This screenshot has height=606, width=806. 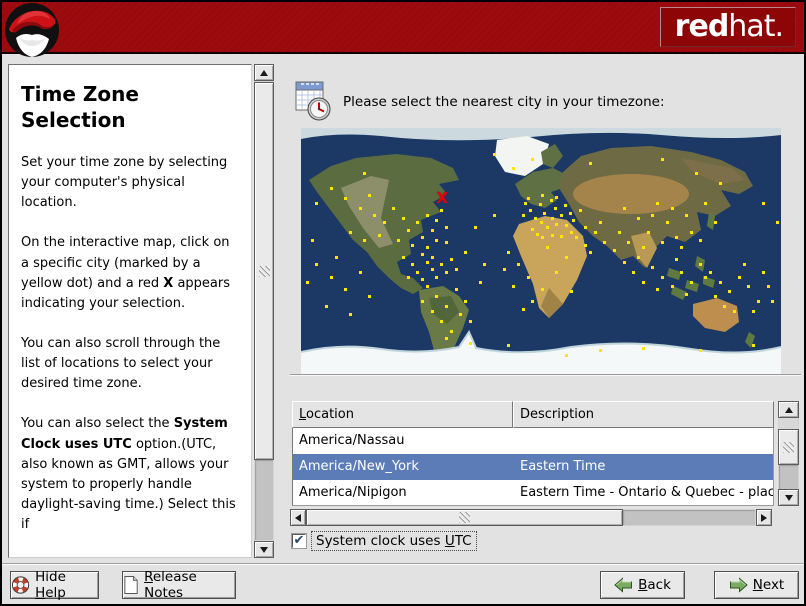 What do you see at coordinates (402, 414) in the screenshot?
I see `location-column-header: Location` at bounding box center [402, 414].